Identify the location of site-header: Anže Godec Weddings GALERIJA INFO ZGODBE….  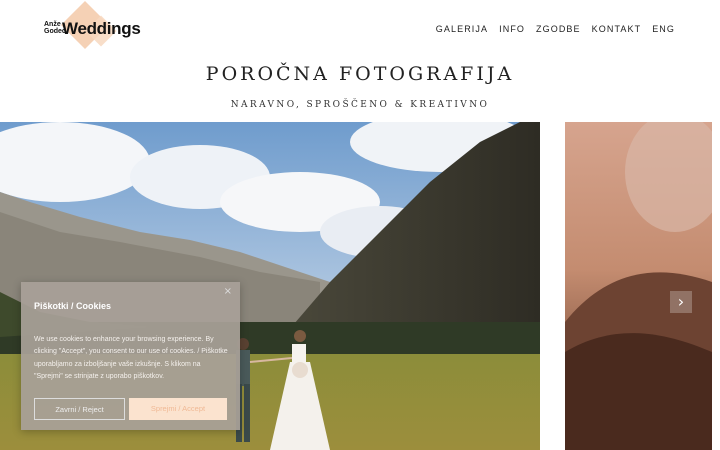
(360, 30).